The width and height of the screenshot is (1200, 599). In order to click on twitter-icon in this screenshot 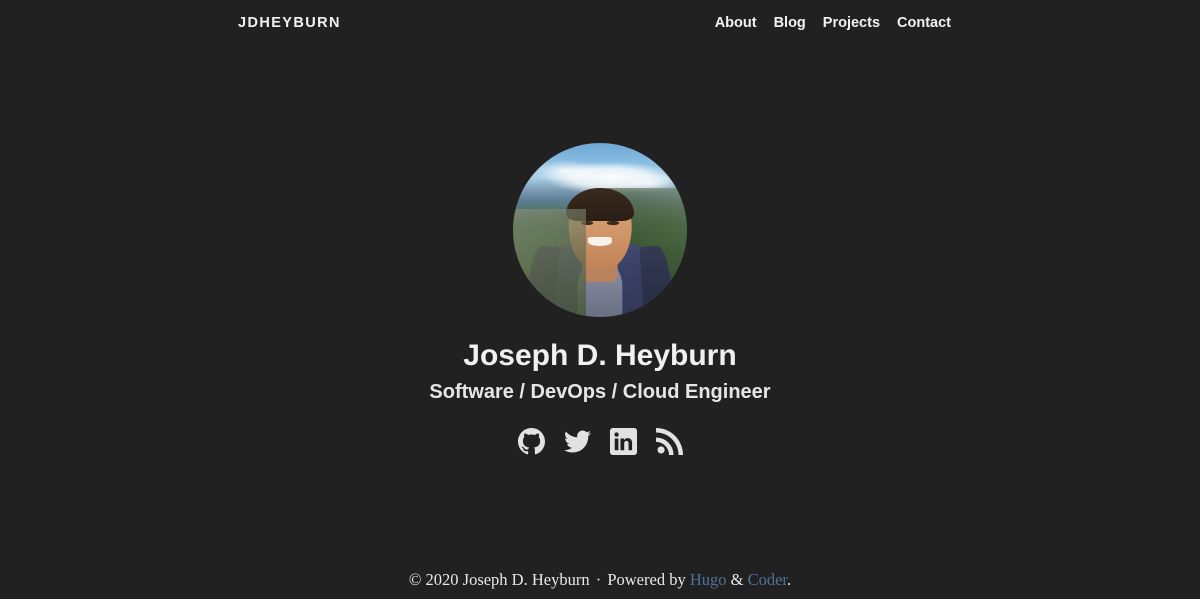, I will do `click(577, 441)`.